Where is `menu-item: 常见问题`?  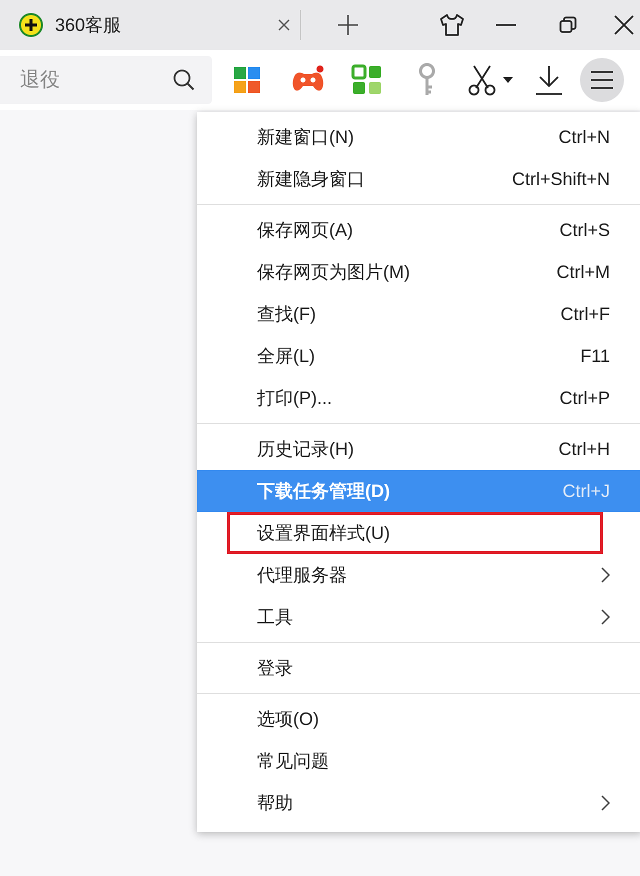
menu-item: 常见问题 is located at coordinates (418, 761).